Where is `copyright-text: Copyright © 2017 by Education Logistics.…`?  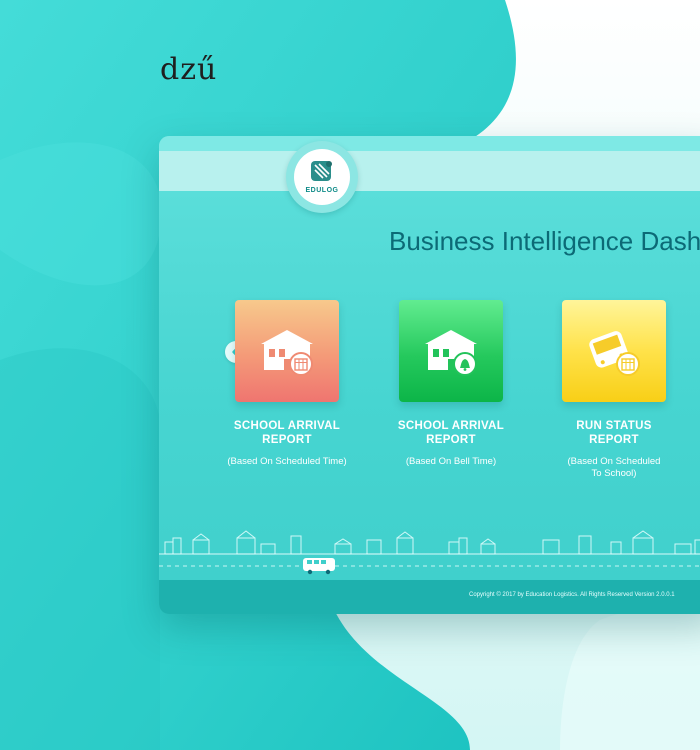
copyright-text: Copyright © 2017 by Education Logistics.… is located at coordinates (572, 595).